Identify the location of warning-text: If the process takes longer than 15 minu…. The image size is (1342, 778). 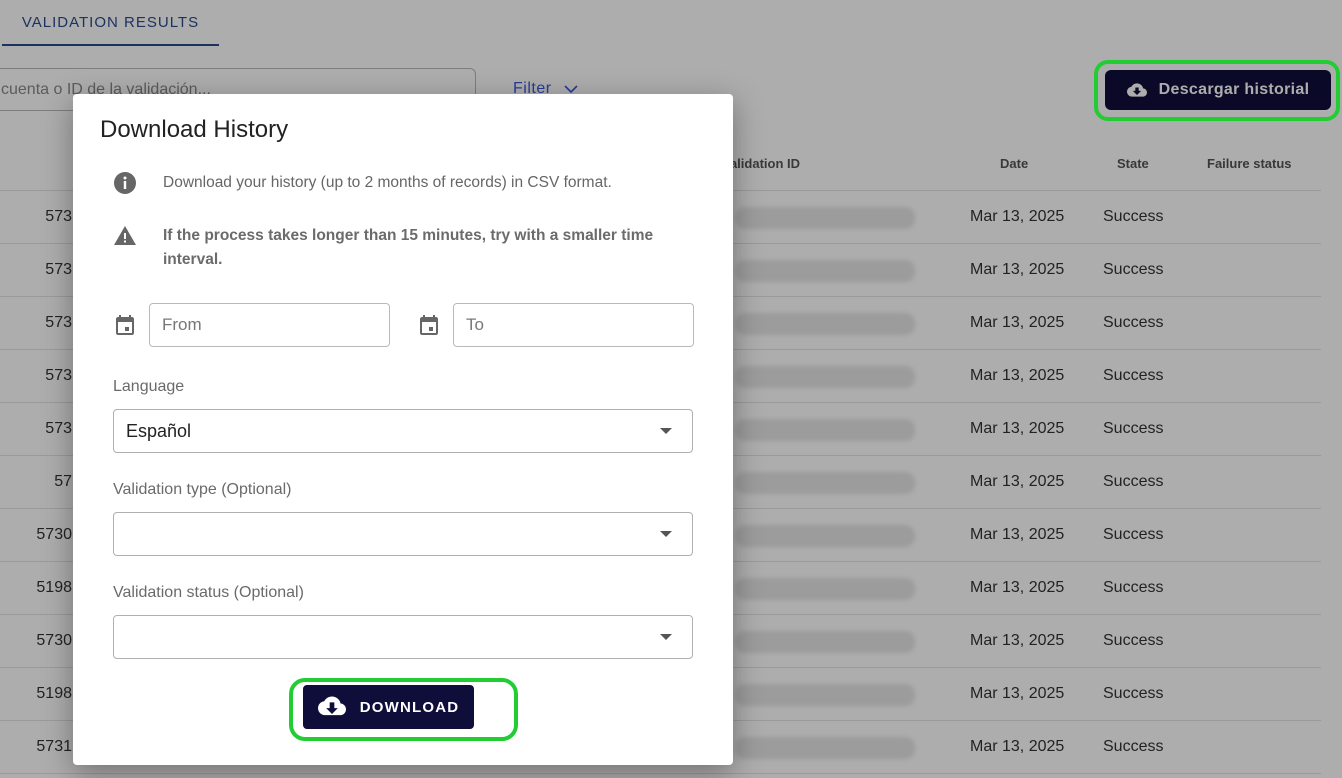
(408, 247).